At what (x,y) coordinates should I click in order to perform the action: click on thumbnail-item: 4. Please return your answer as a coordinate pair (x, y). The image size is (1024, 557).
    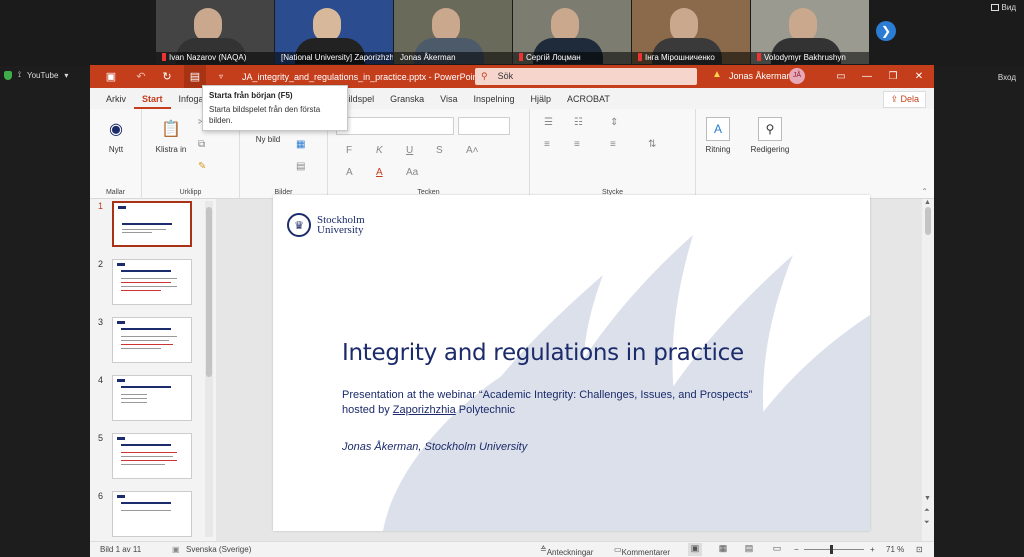
    Looking at the image, I should click on (150, 401).